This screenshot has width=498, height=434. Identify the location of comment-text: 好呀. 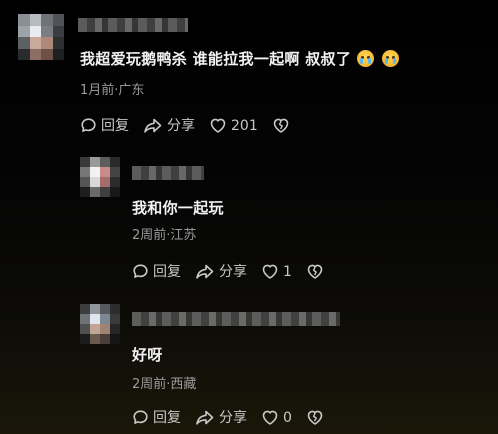
(147, 355).